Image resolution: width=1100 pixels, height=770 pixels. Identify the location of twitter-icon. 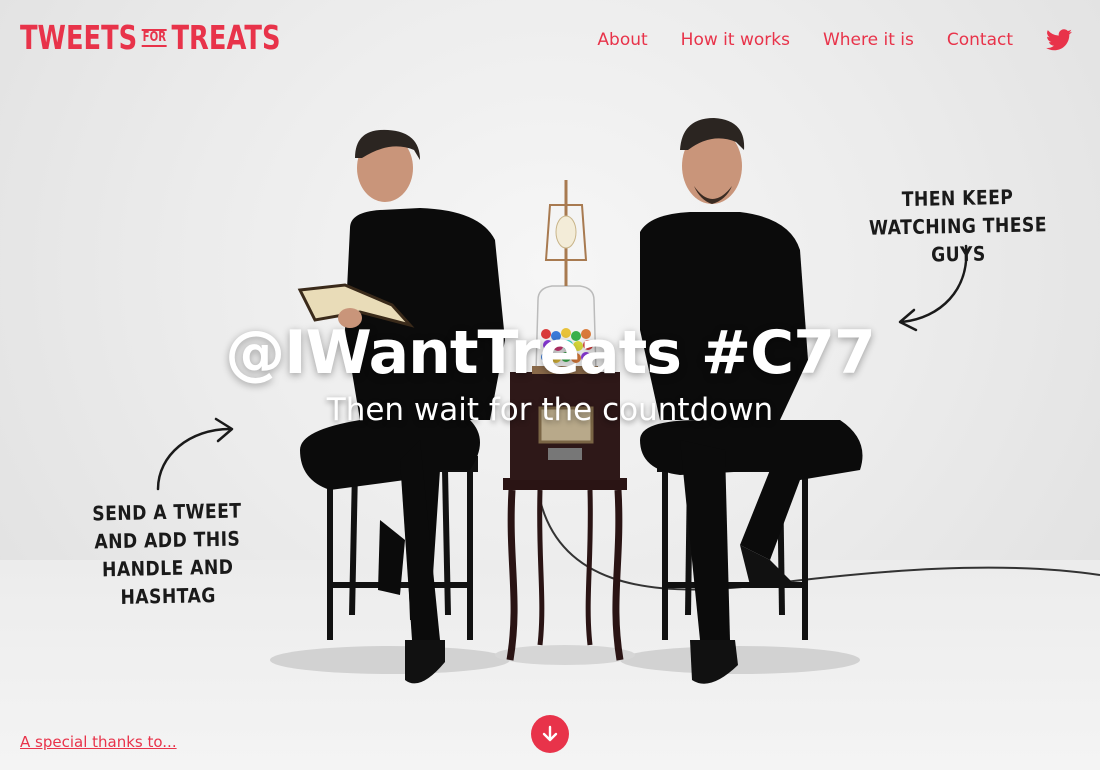
(1059, 40).